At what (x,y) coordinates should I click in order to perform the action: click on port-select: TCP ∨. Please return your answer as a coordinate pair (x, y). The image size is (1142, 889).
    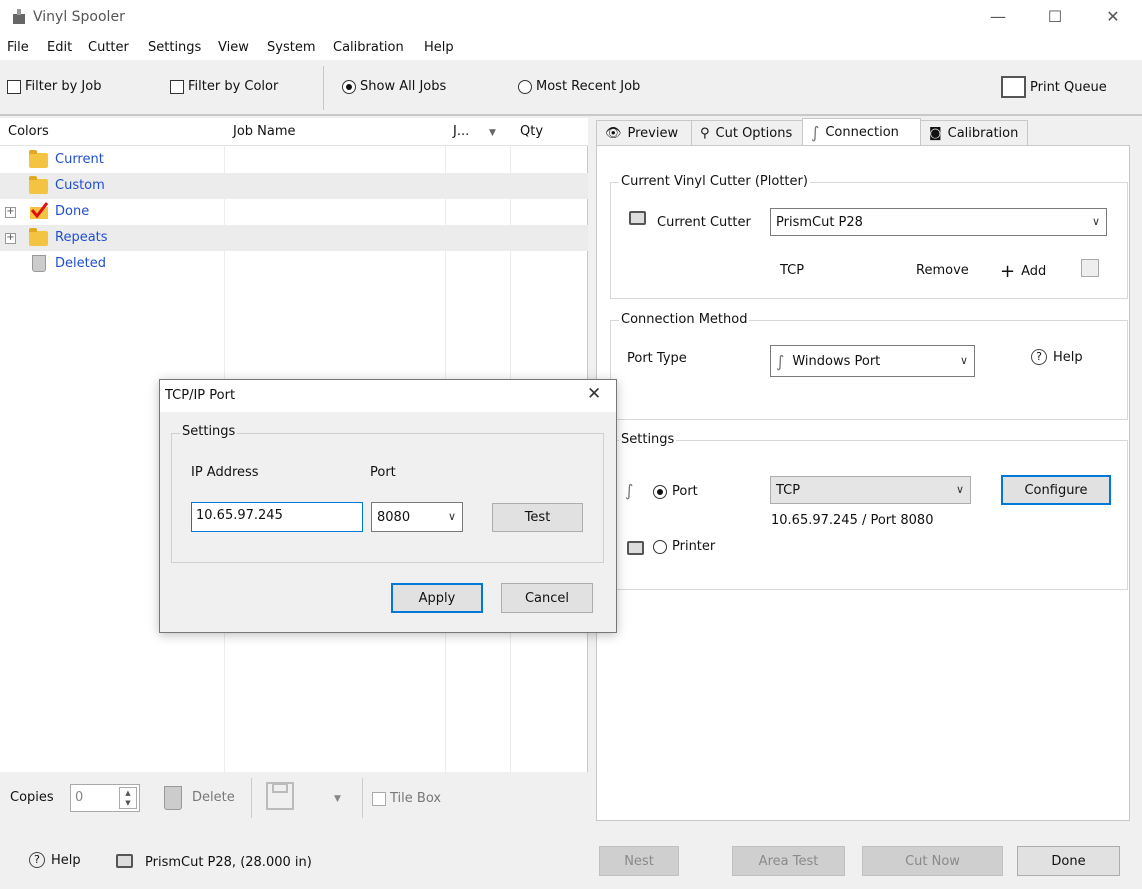
    Looking at the image, I should click on (870, 490).